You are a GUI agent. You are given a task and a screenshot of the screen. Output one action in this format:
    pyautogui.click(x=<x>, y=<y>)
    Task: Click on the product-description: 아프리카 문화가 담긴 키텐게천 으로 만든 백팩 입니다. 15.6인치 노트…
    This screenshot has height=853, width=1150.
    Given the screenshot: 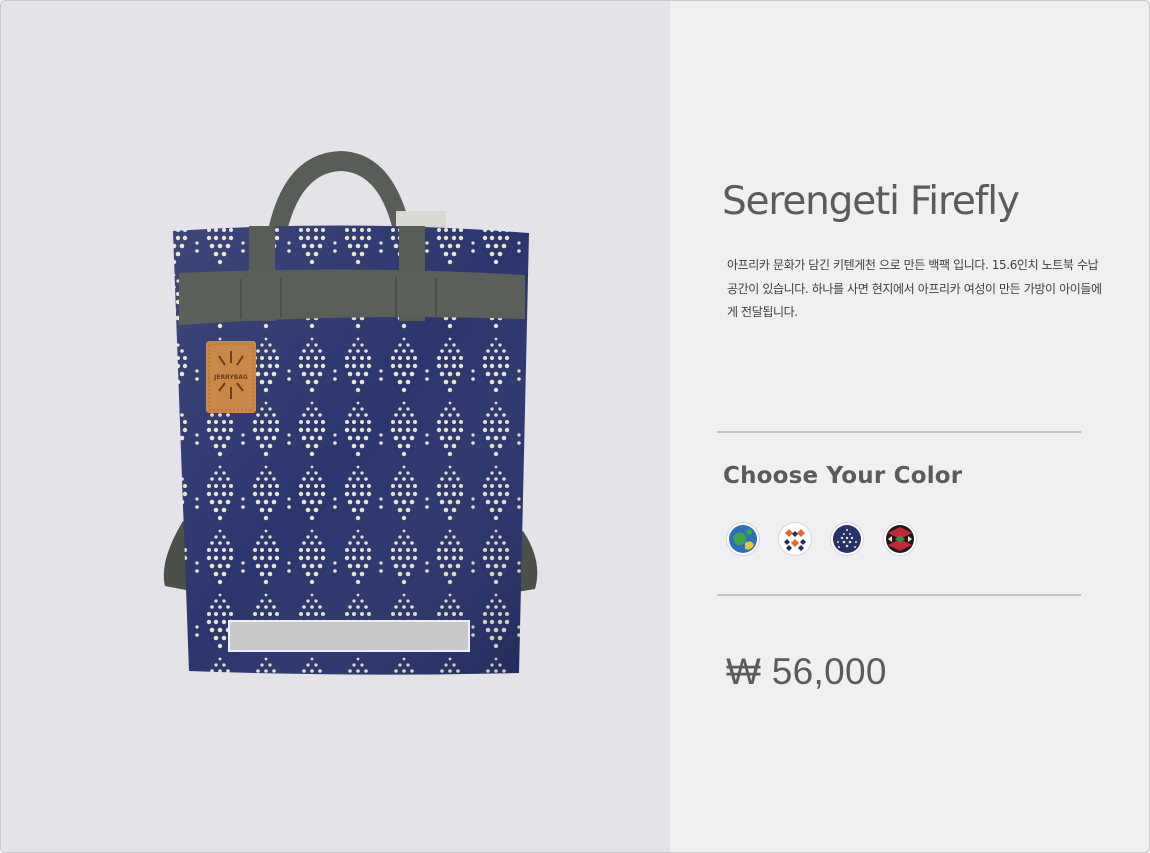 What is the action you would take?
    pyautogui.click(x=914, y=288)
    